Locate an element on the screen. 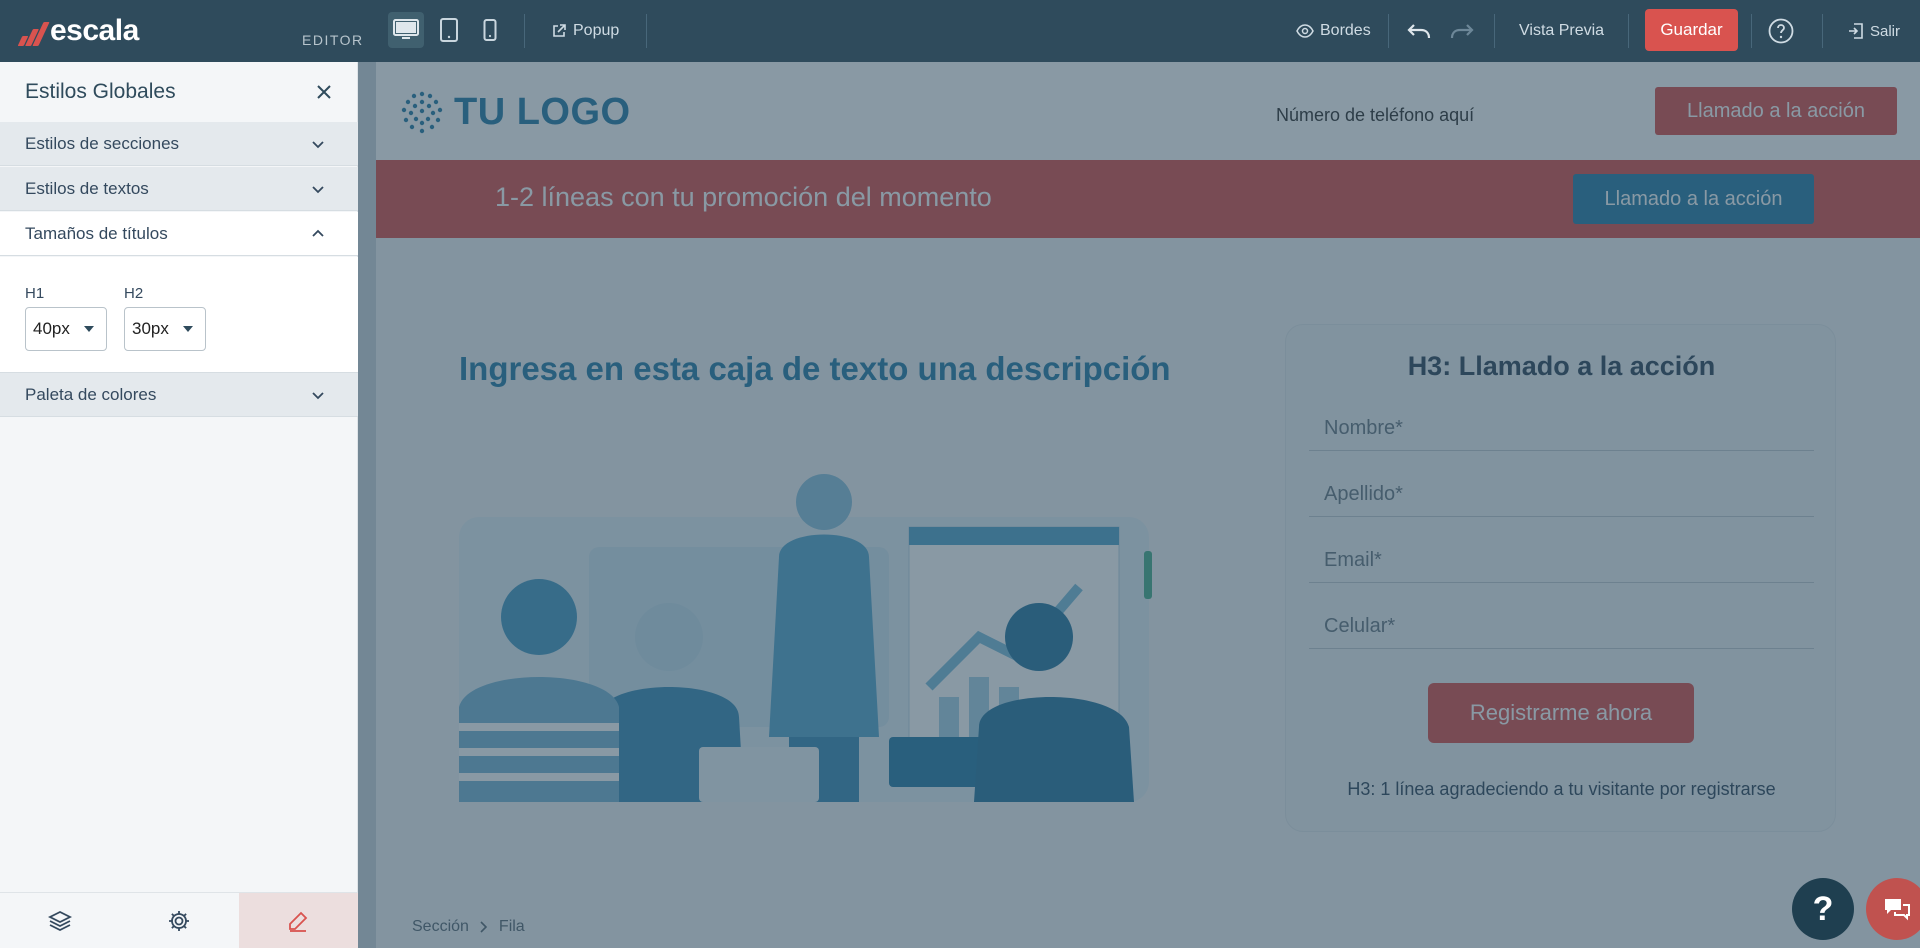  h2-size-select: 30px is located at coordinates (165, 329).